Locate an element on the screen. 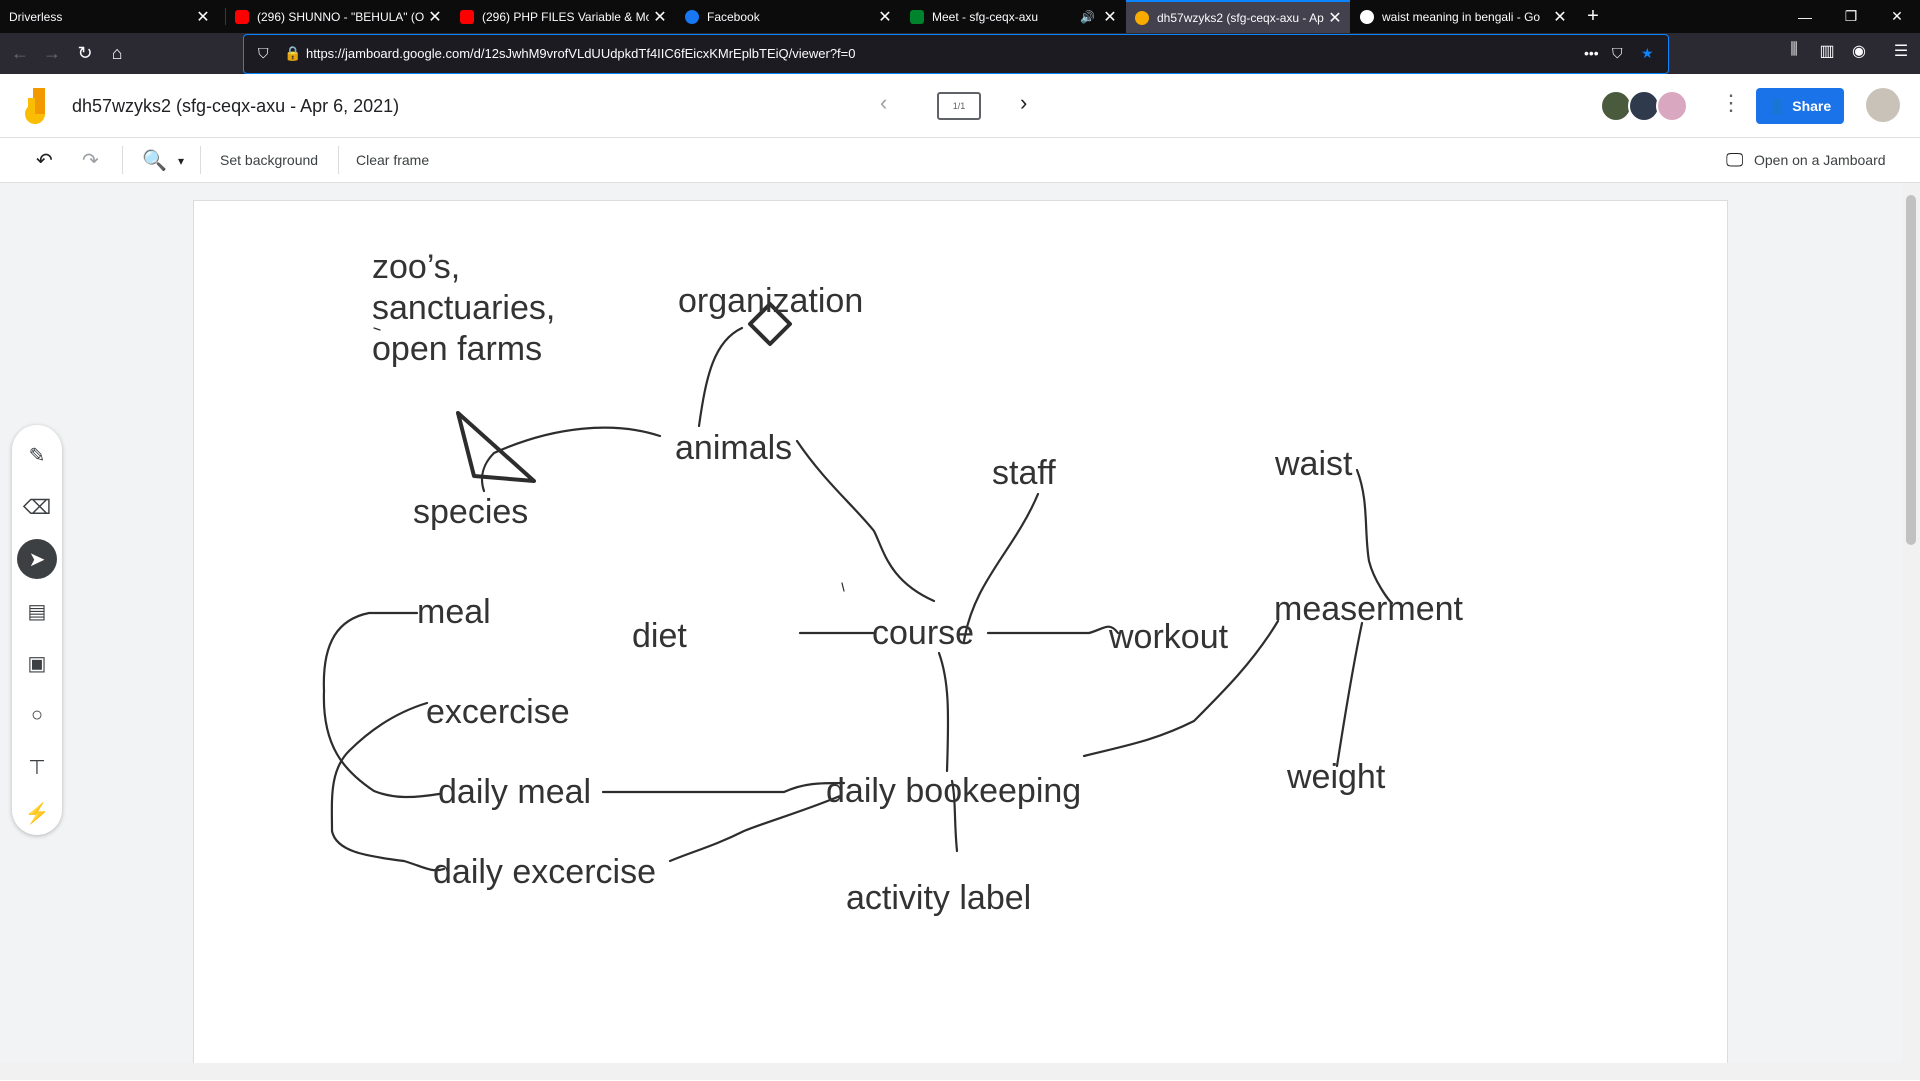 The width and height of the screenshot is (1920, 1081). tab-jamboard: dh57wzyks2 (sfg-ceqx-axu - Ap ✕ is located at coordinates (1238, 16).